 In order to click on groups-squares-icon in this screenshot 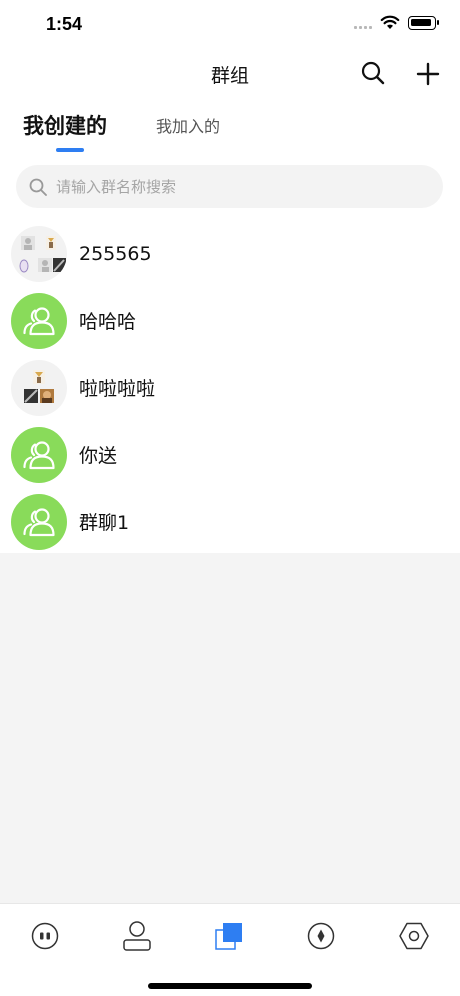, I will do `click(228, 936)`.